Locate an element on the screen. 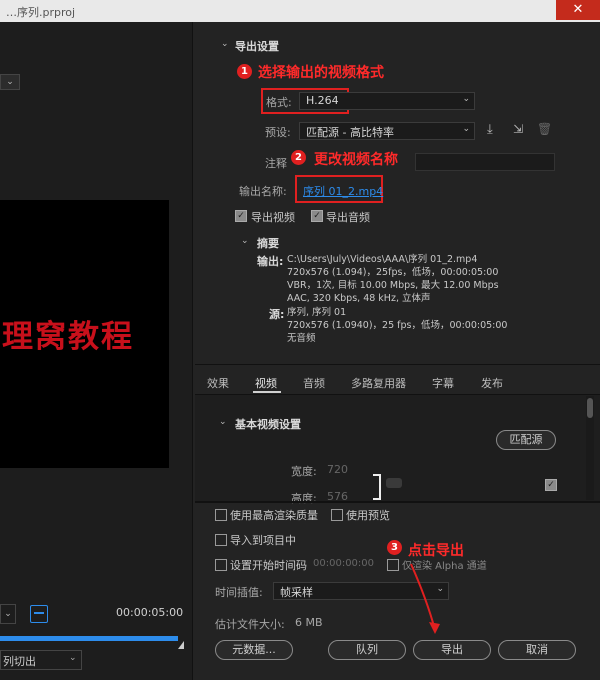 The image size is (600, 680). transition-select: 列切出 ⌄ is located at coordinates (41, 660).